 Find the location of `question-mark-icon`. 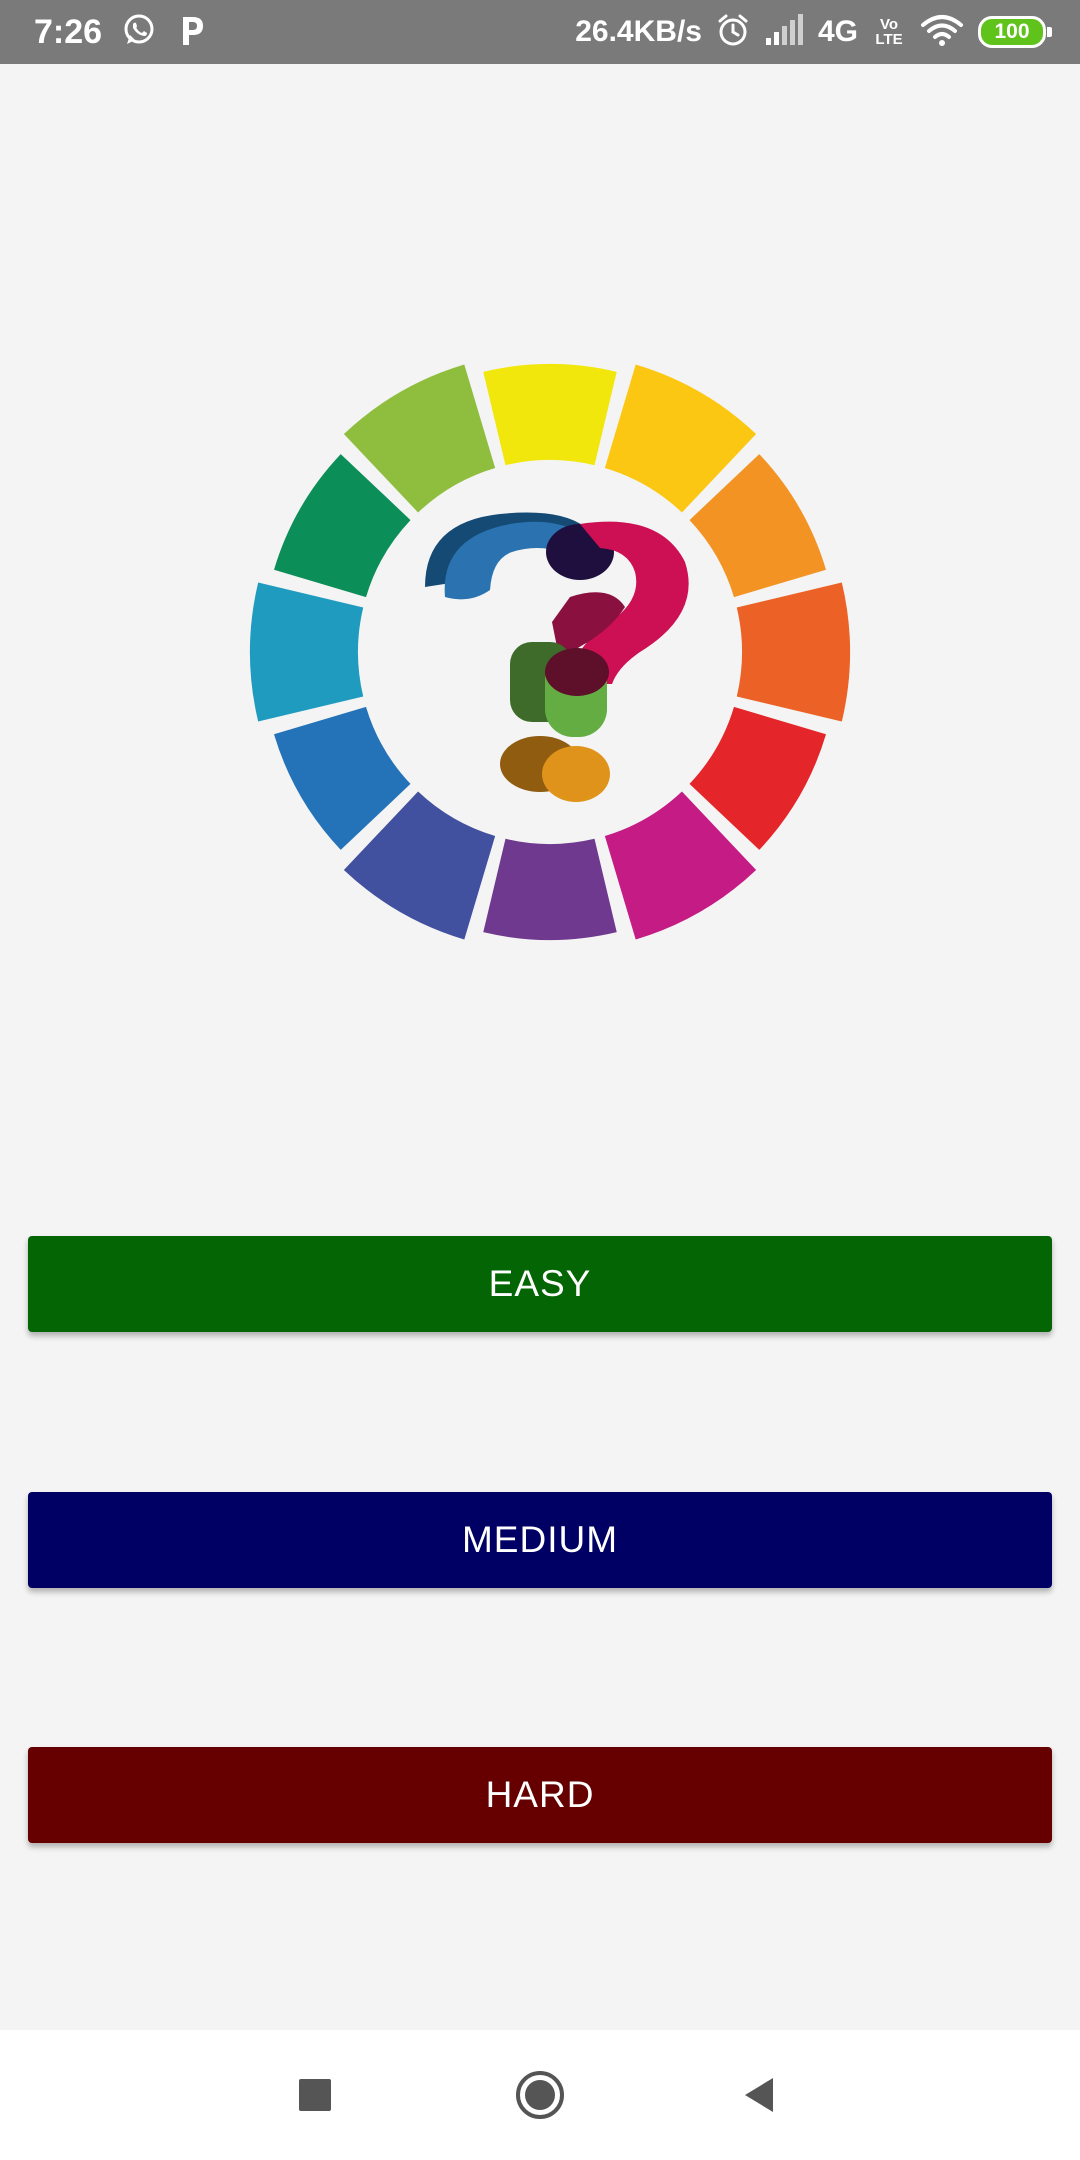

question-mark-icon is located at coordinates (557, 657).